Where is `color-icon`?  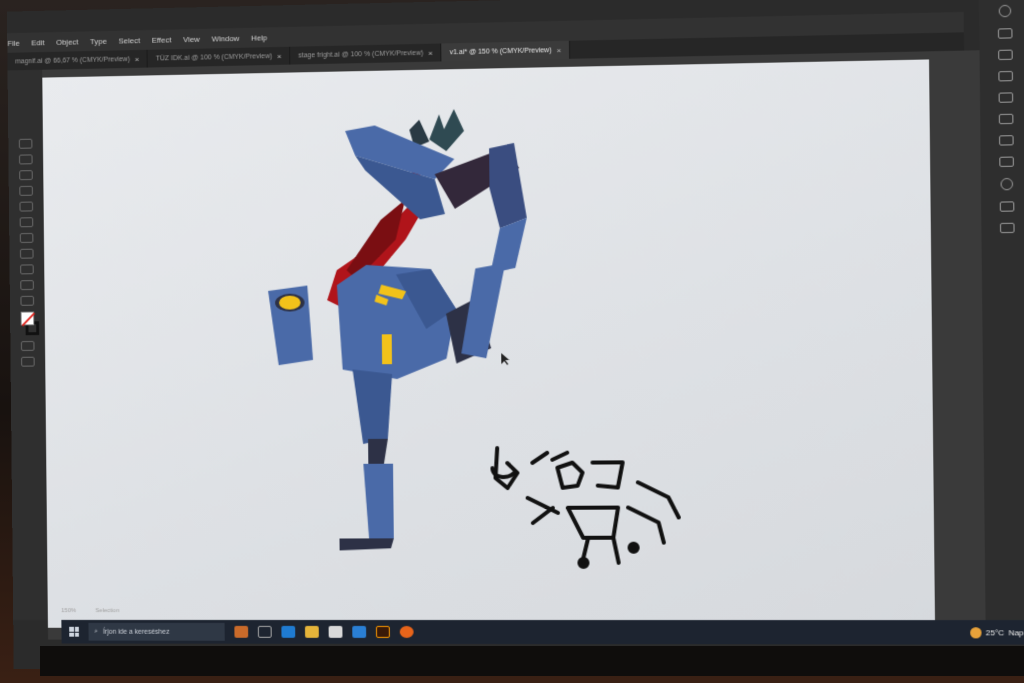 color-icon is located at coordinates (1005, 11).